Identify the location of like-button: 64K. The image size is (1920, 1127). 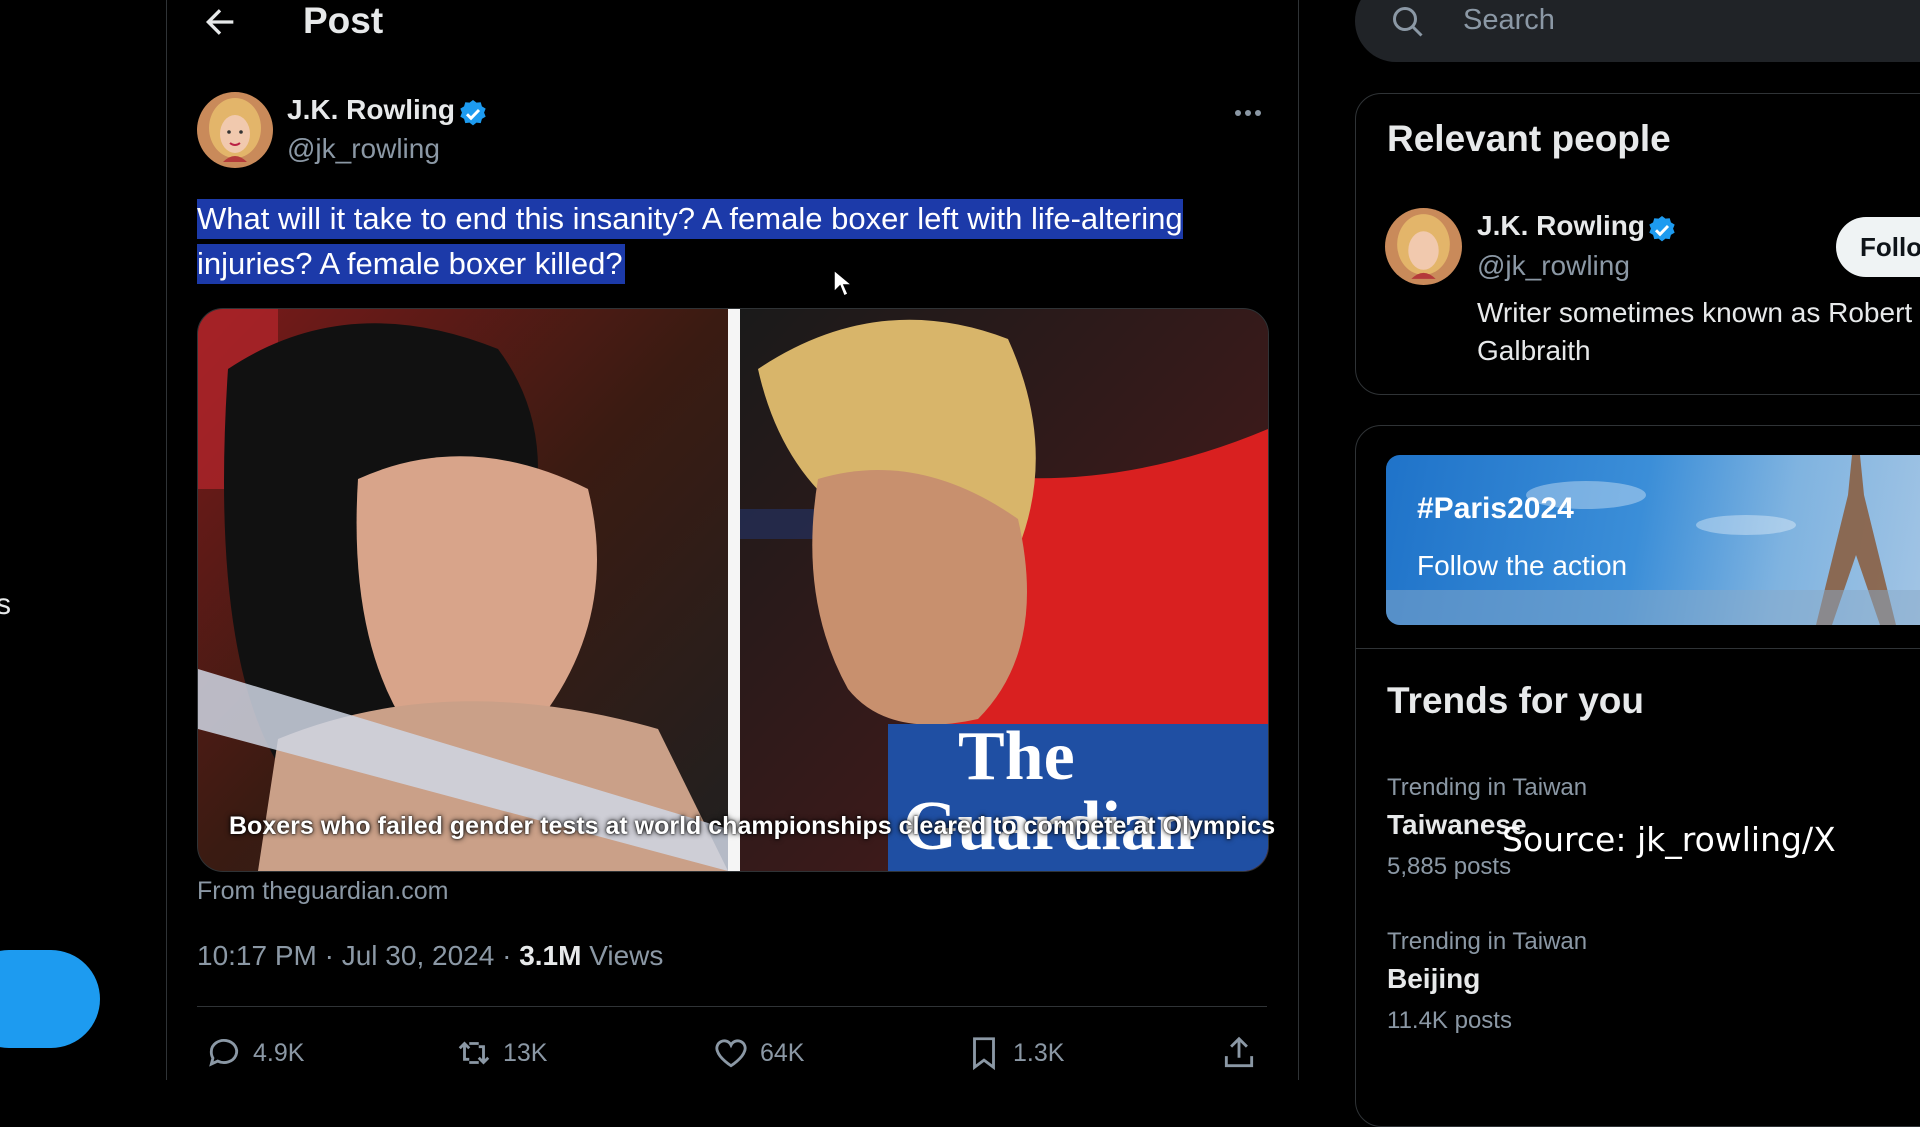
(758, 1053).